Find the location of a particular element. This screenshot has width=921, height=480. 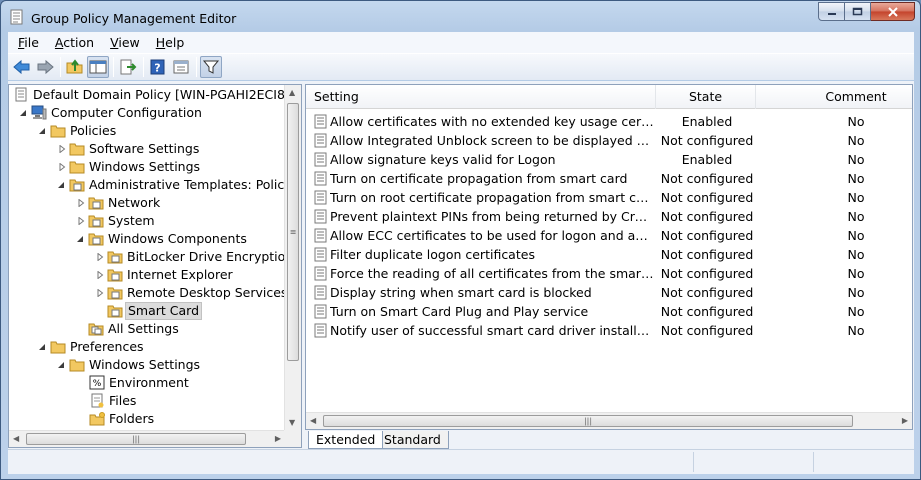

tree-item-system: System is located at coordinates (147, 221).